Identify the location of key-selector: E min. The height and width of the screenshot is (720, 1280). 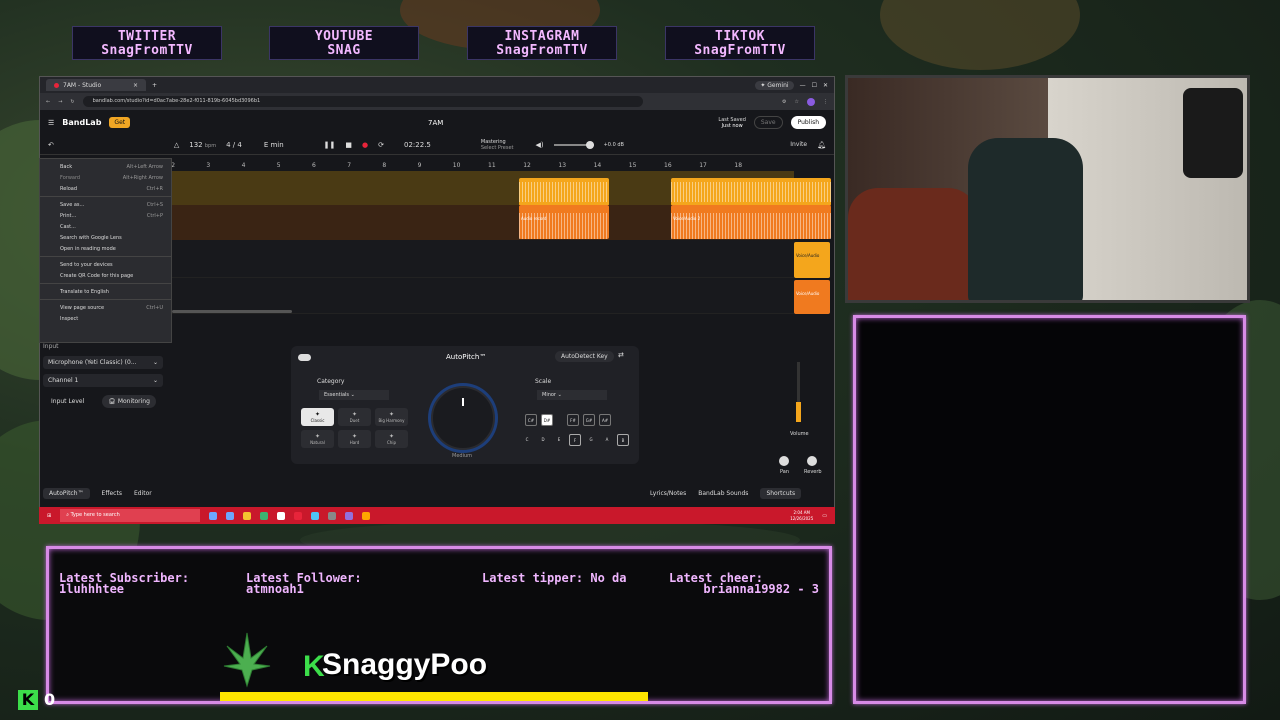
(274, 145).